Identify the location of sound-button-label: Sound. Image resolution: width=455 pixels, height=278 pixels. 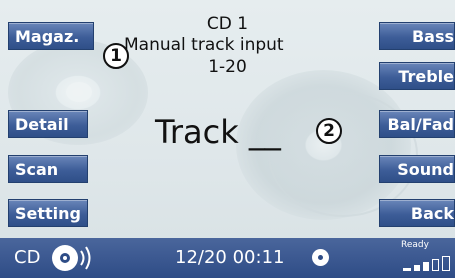
(425, 169).